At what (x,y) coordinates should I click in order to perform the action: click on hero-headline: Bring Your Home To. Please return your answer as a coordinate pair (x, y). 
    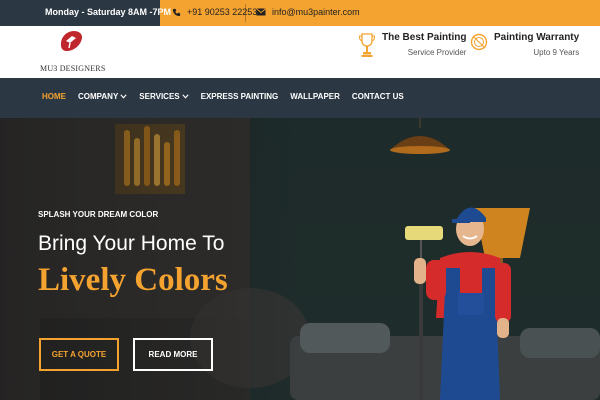
    Looking at the image, I should click on (131, 243).